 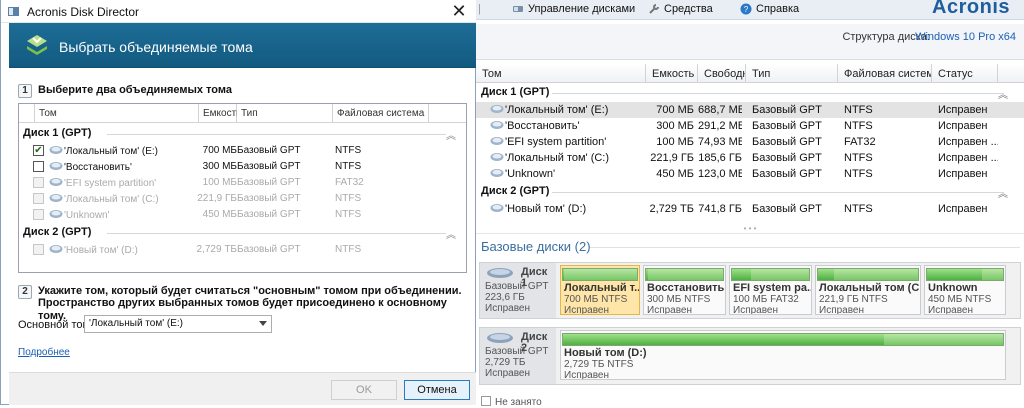 What do you see at coordinates (38, 150) in the screenshot?
I see `volume-checkbox: ✔` at bounding box center [38, 150].